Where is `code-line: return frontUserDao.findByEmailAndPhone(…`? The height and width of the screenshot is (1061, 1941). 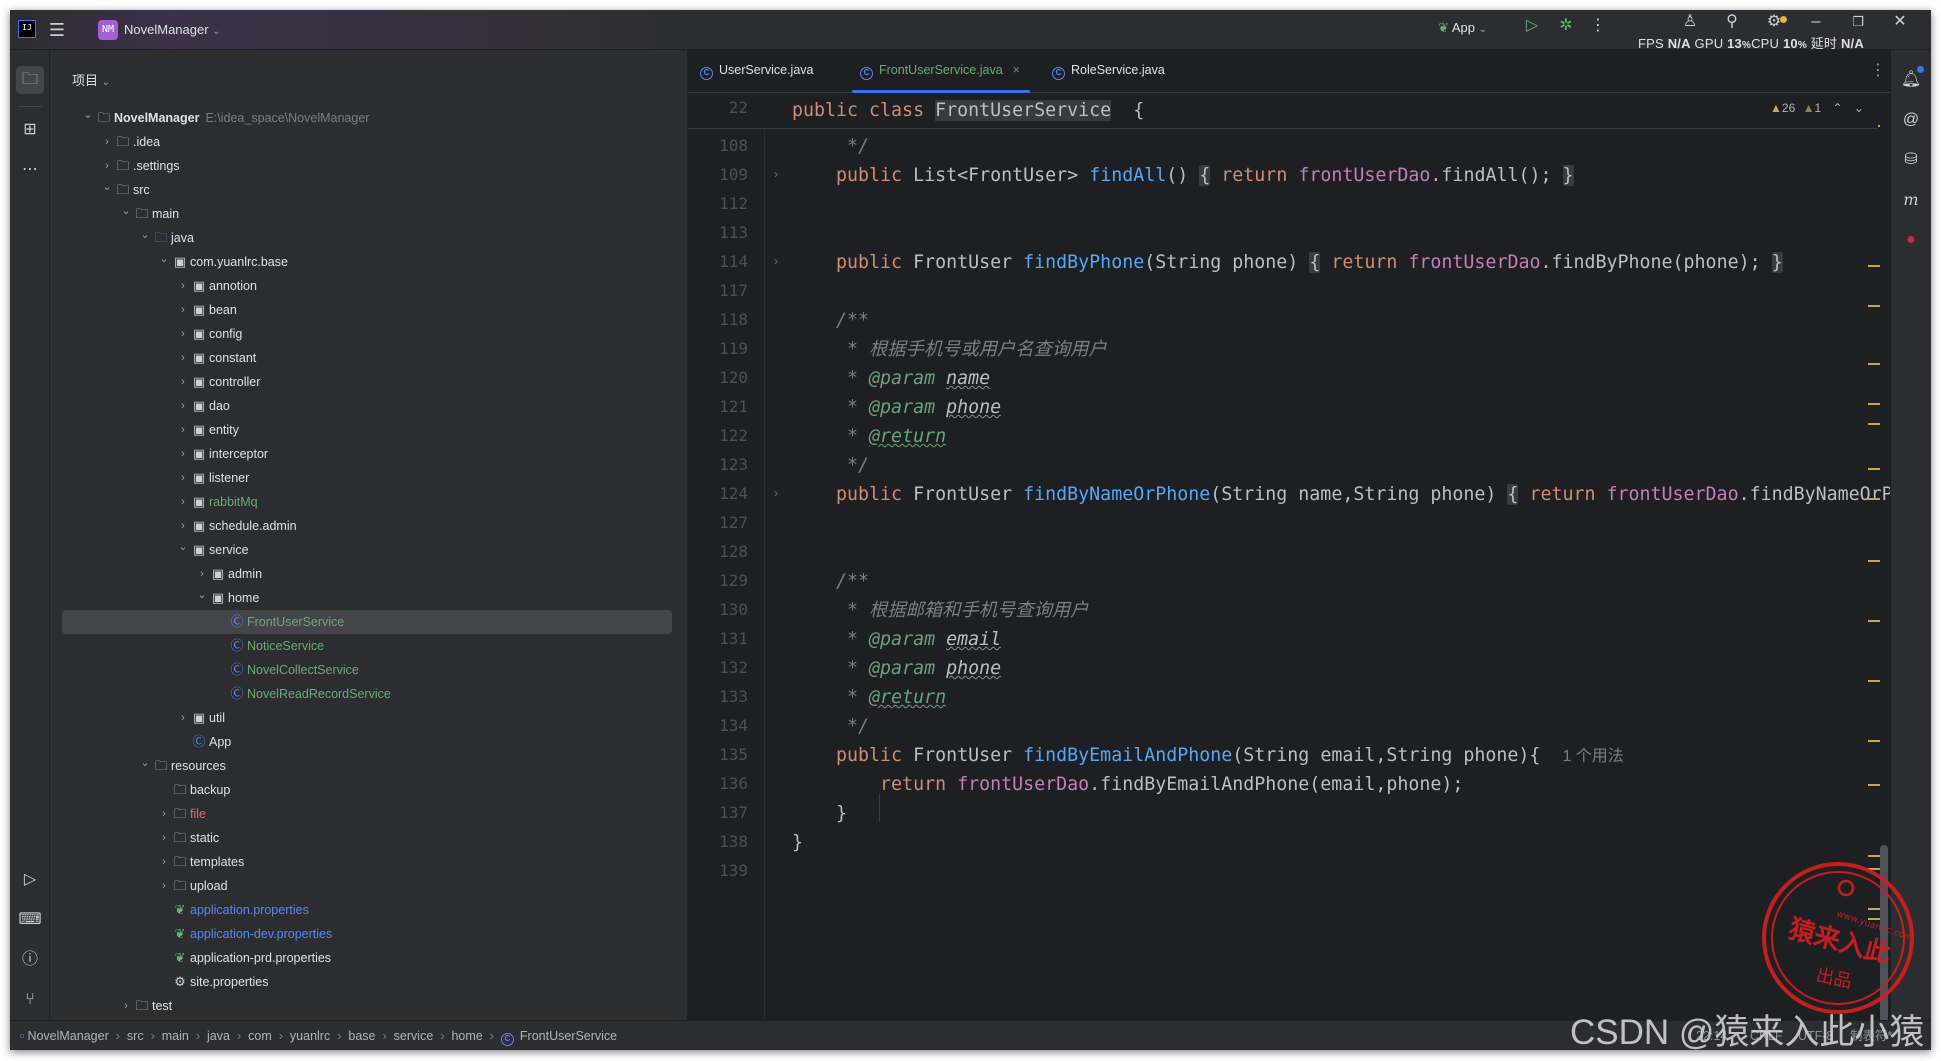 code-line: return frontUserDao.findByEmailAndPhone(… is located at coordinates (1127, 784).